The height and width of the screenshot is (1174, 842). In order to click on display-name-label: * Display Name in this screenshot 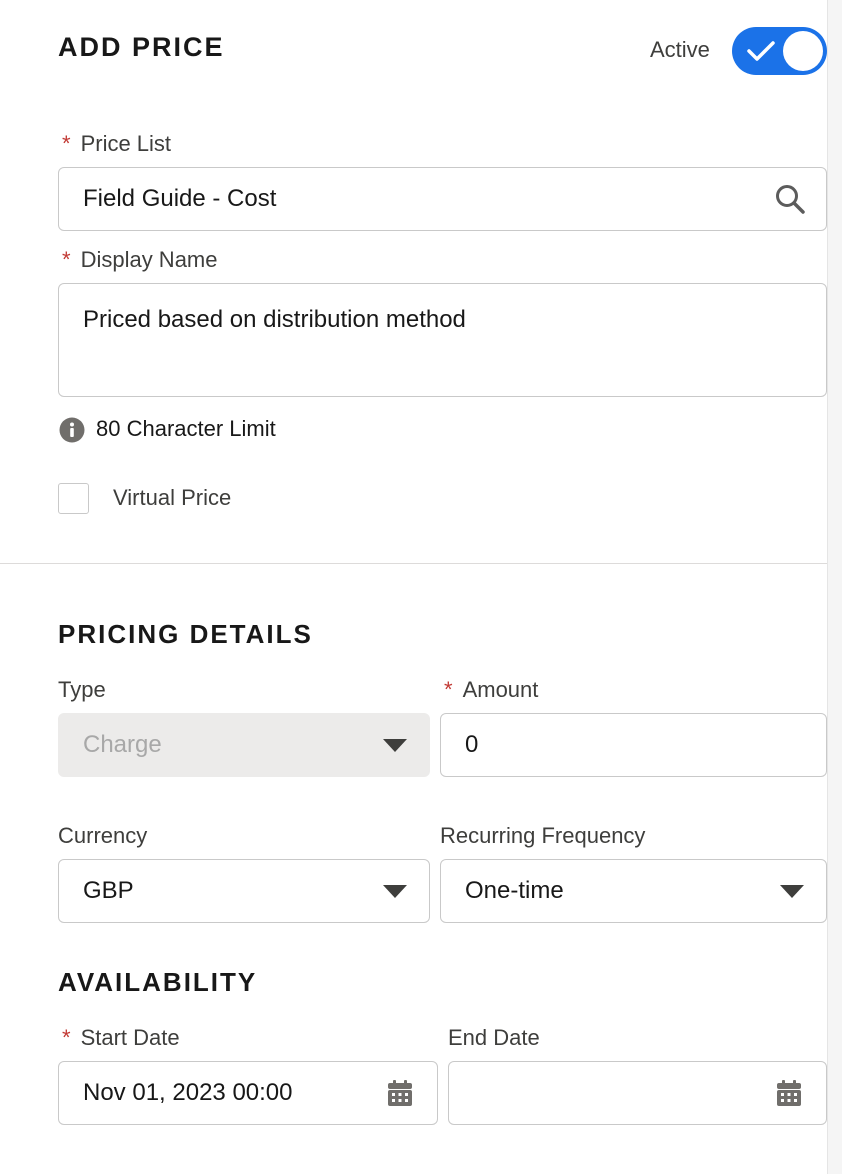, I will do `click(138, 260)`.